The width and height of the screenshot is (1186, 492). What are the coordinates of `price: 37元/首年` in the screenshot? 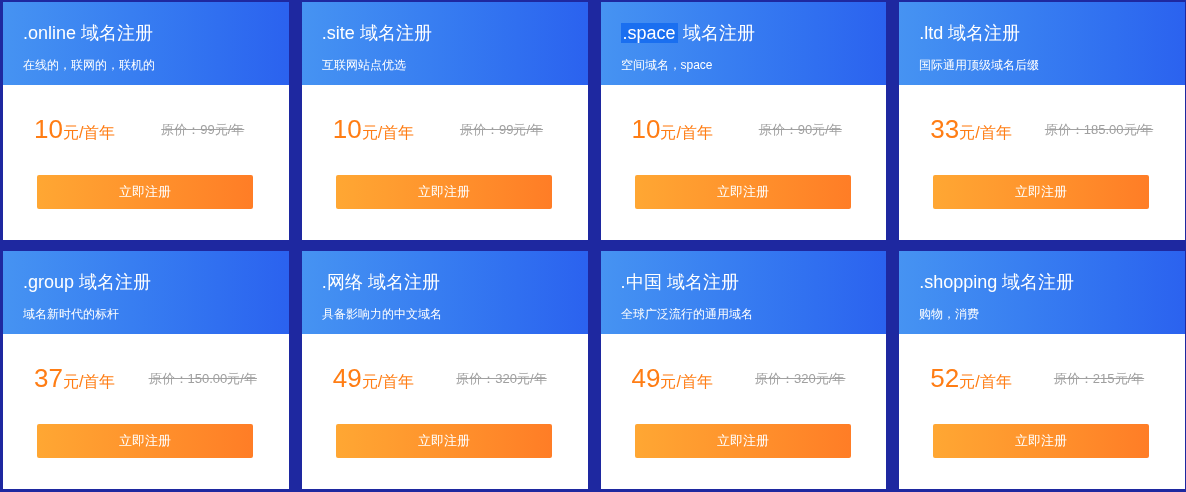 It's located at (75, 378).